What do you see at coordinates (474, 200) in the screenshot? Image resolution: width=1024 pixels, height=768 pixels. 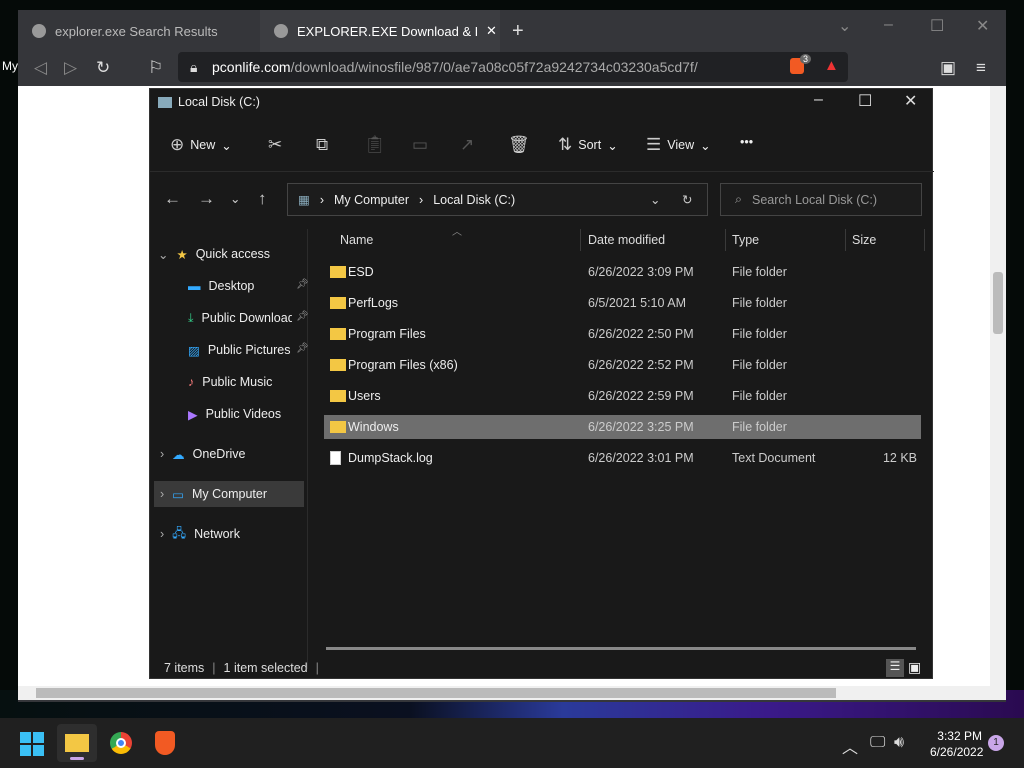 I see `breadcrumb-local-disk: Local Disk (C:)` at bounding box center [474, 200].